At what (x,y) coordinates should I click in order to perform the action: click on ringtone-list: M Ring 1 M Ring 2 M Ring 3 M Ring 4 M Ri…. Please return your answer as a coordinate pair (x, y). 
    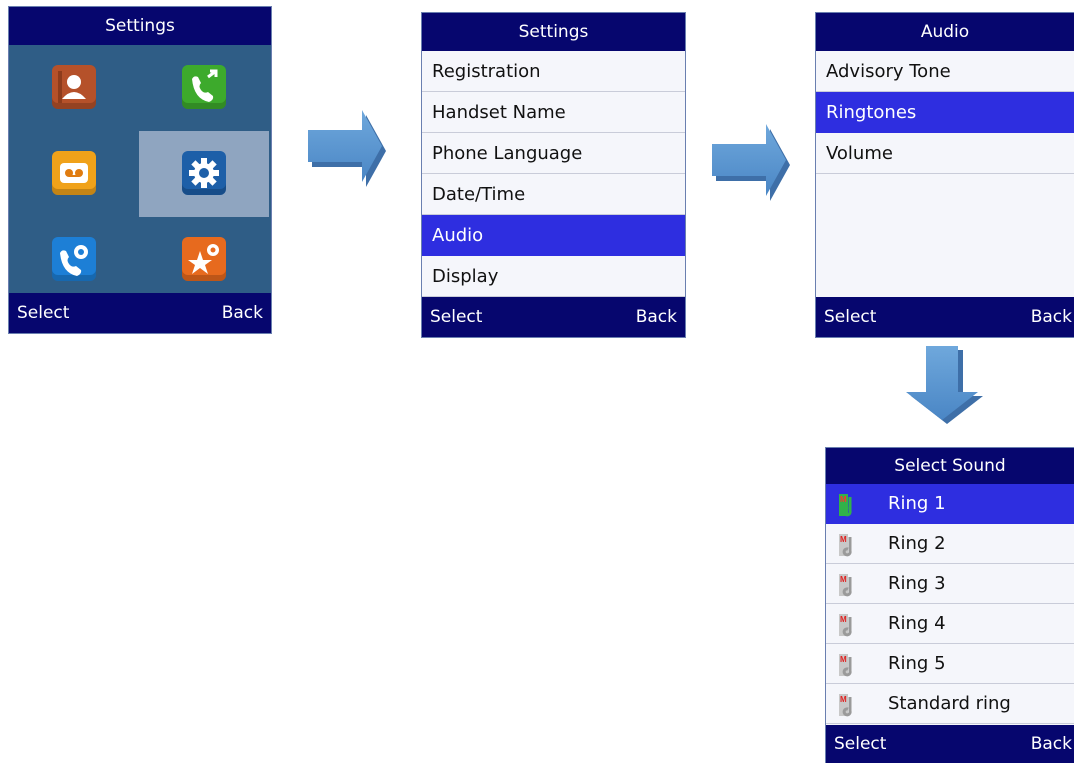
    Looking at the image, I should click on (950, 604).